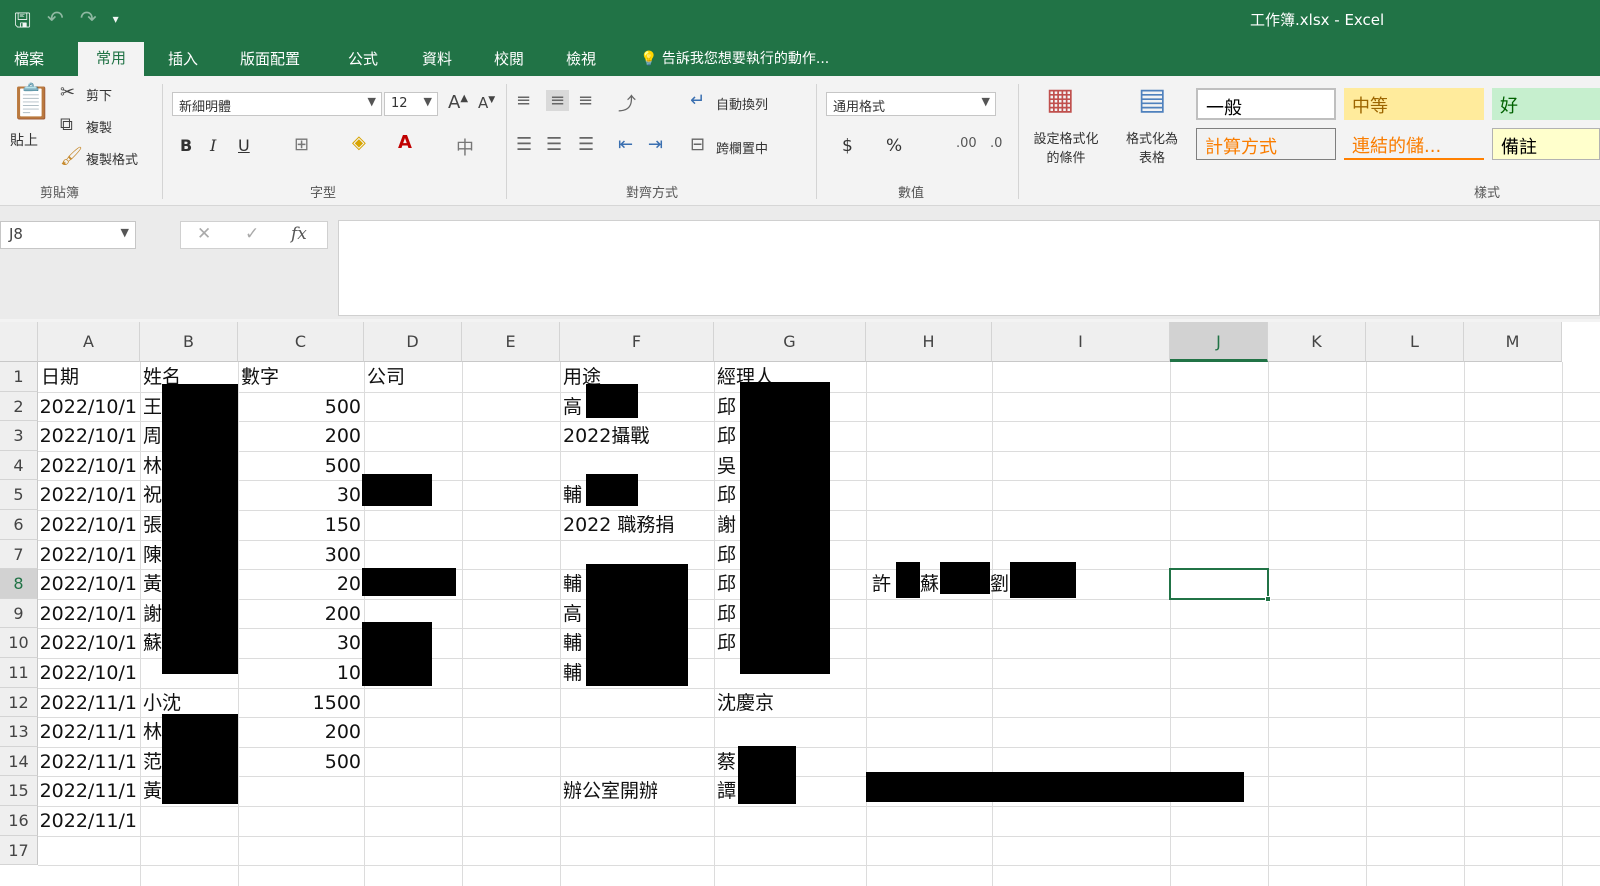 Image resolution: width=1600 pixels, height=886 pixels. I want to click on cell-c4: 500, so click(299, 466).